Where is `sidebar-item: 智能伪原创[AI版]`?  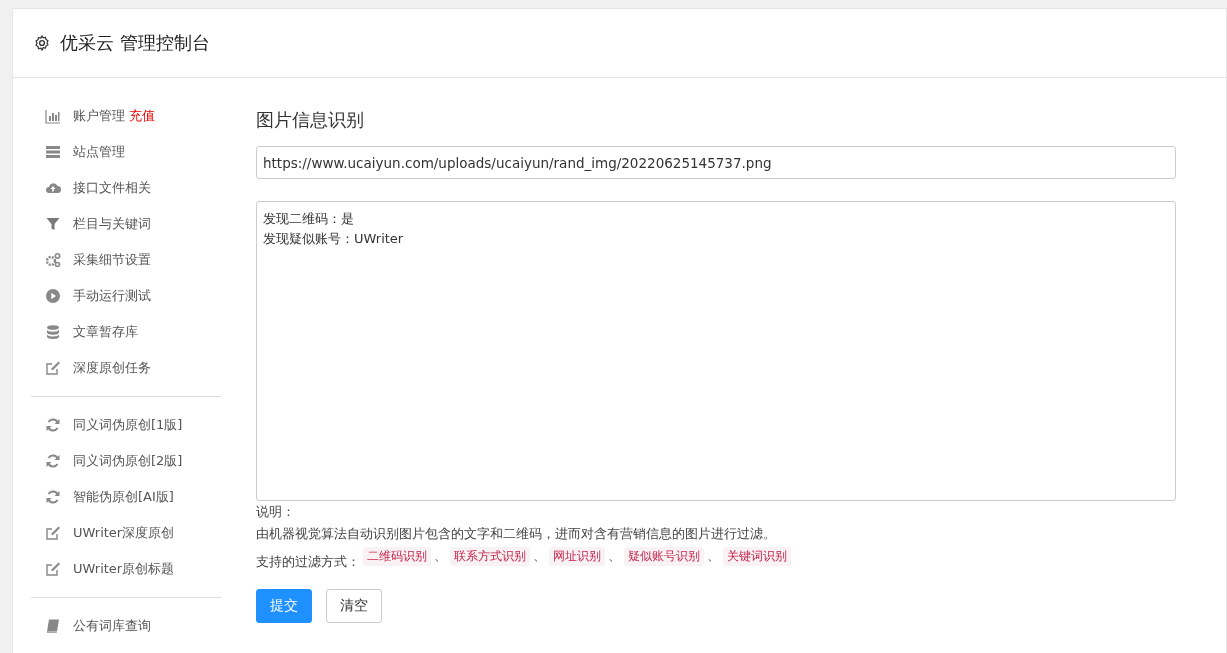 sidebar-item: 智能伪原创[AI版] is located at coordinates (123, 497).